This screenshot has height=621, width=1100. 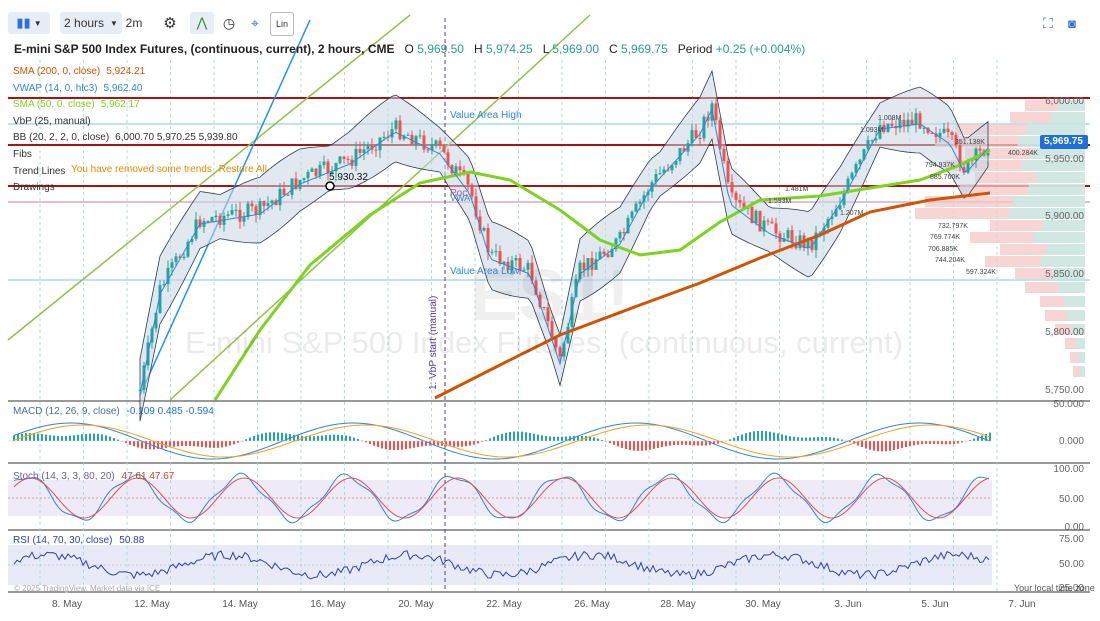 What do you see at coordinates (1054, 588) in the screenshot?
I see `timezone-label: Your local time zone` at bounding box center [1054, 588].